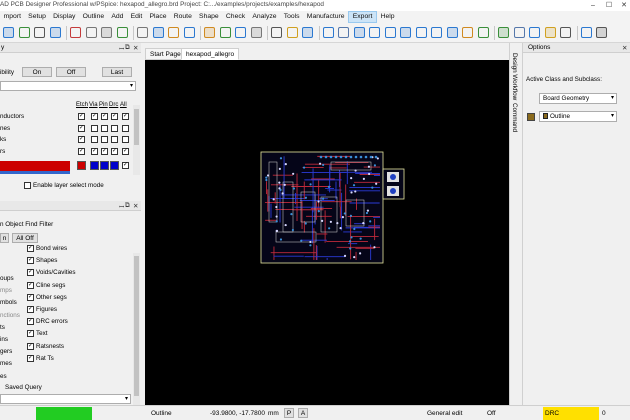  What do you see at coordinates (35, 166) in the screenshot?
I see `selected-layer-row` at bounding box center [35, 166].